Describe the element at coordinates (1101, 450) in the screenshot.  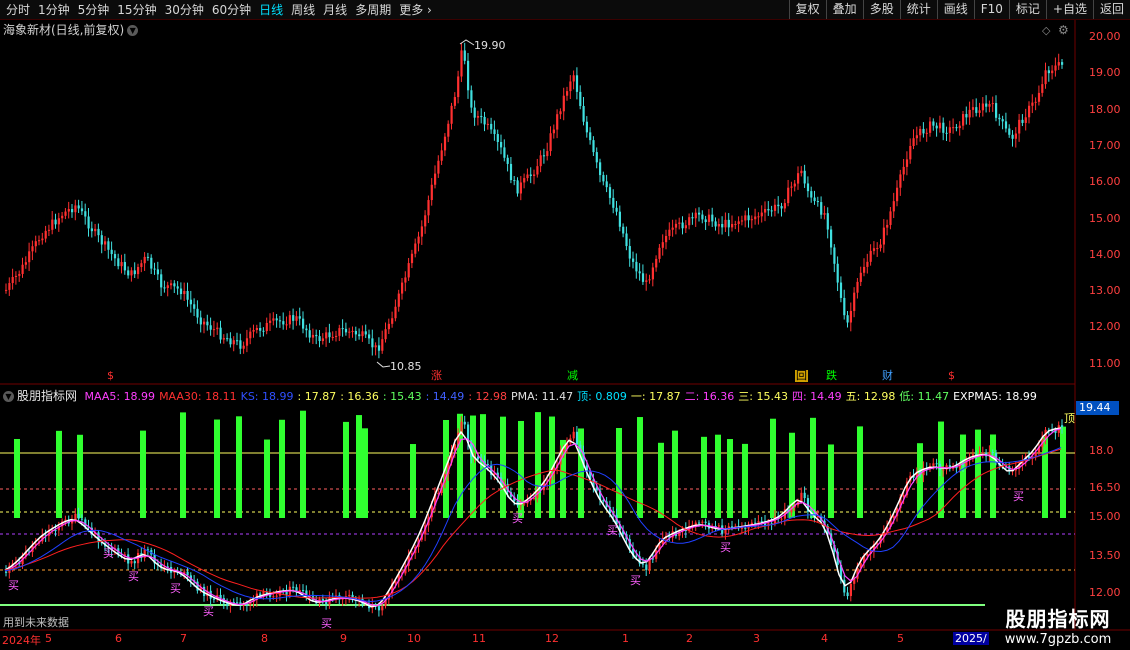
I see `indicator-tick: 18.0` at that location.